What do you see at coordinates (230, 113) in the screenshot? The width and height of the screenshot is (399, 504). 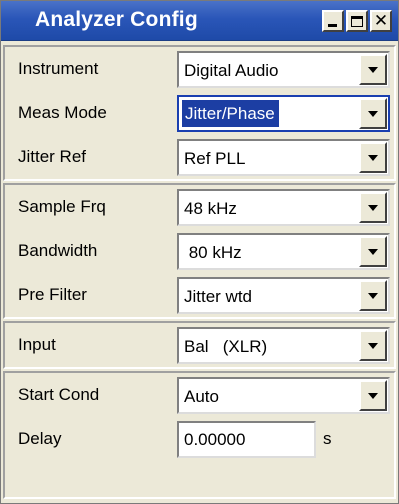 I see `meas-mode-value: Jitter/Phase` at bounding box center [230, 113].